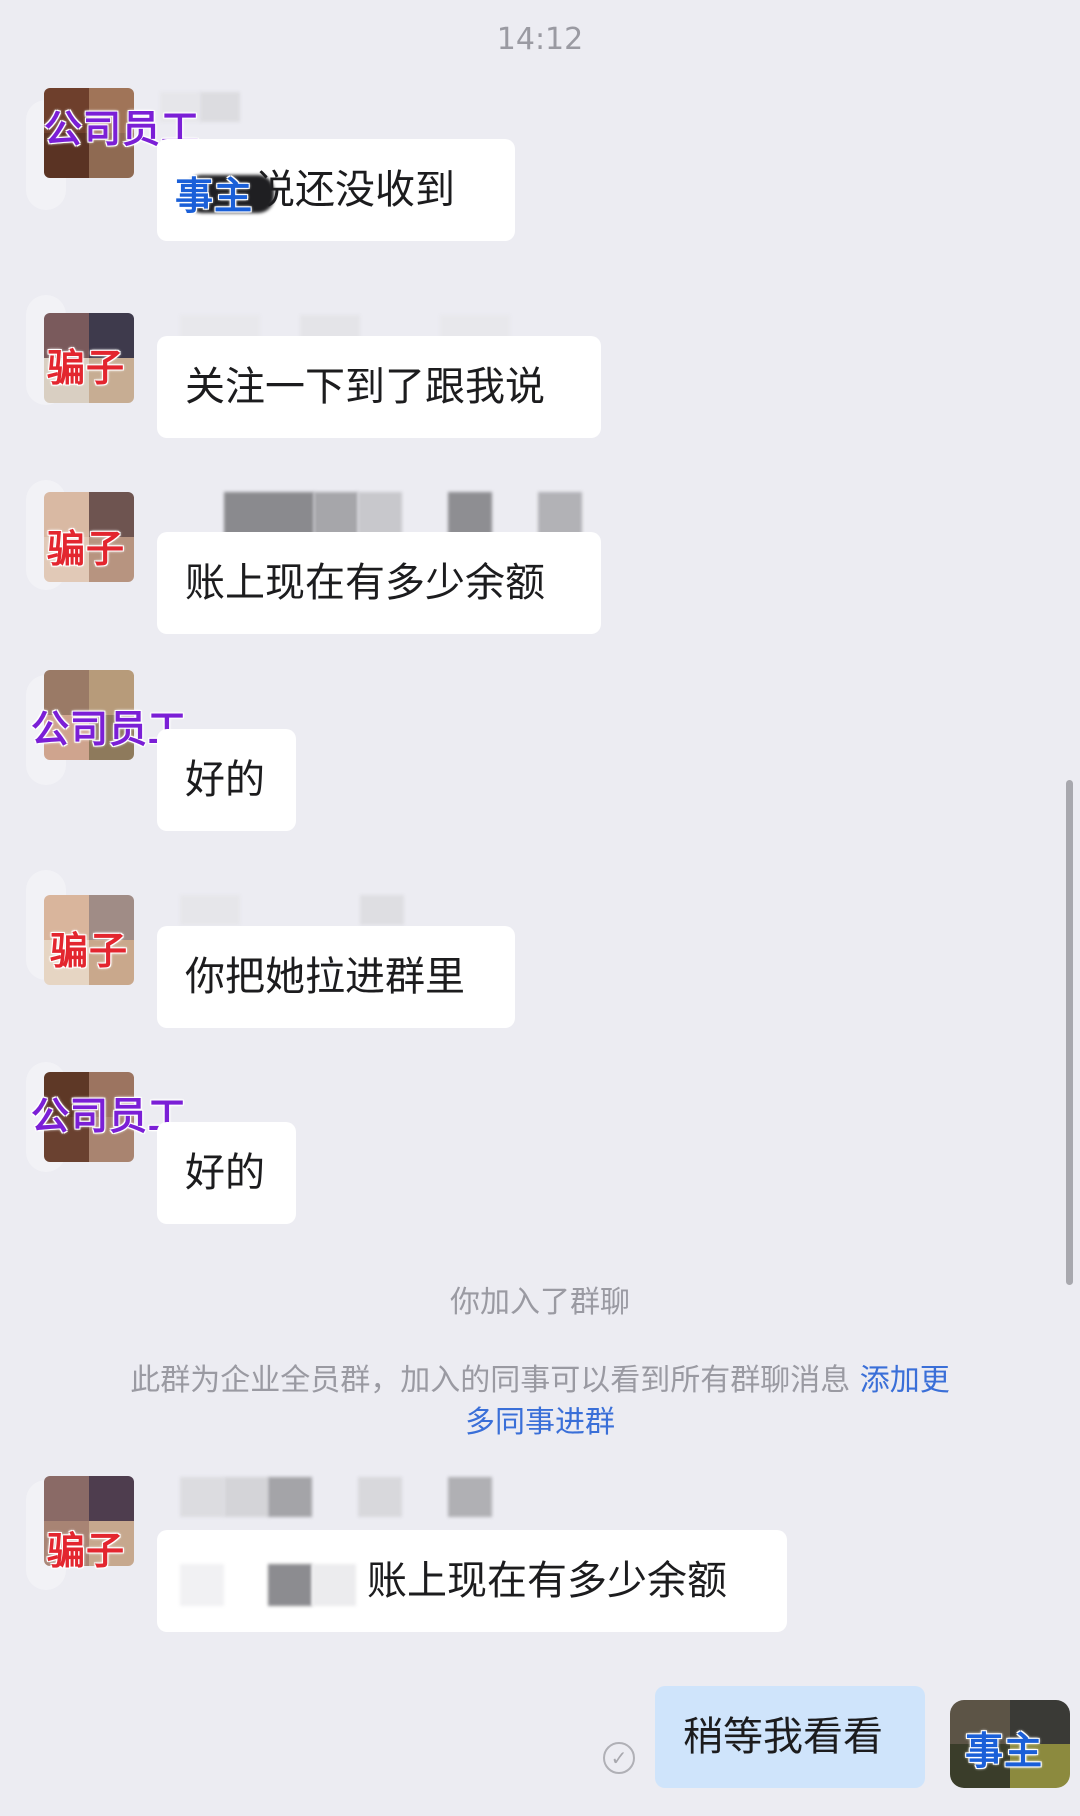 This screenshot has height=1816, width=1080. Describe the element at coordinates (619, 1758) in the screenshot. I see `check-circle-icon: ✓` at that location.